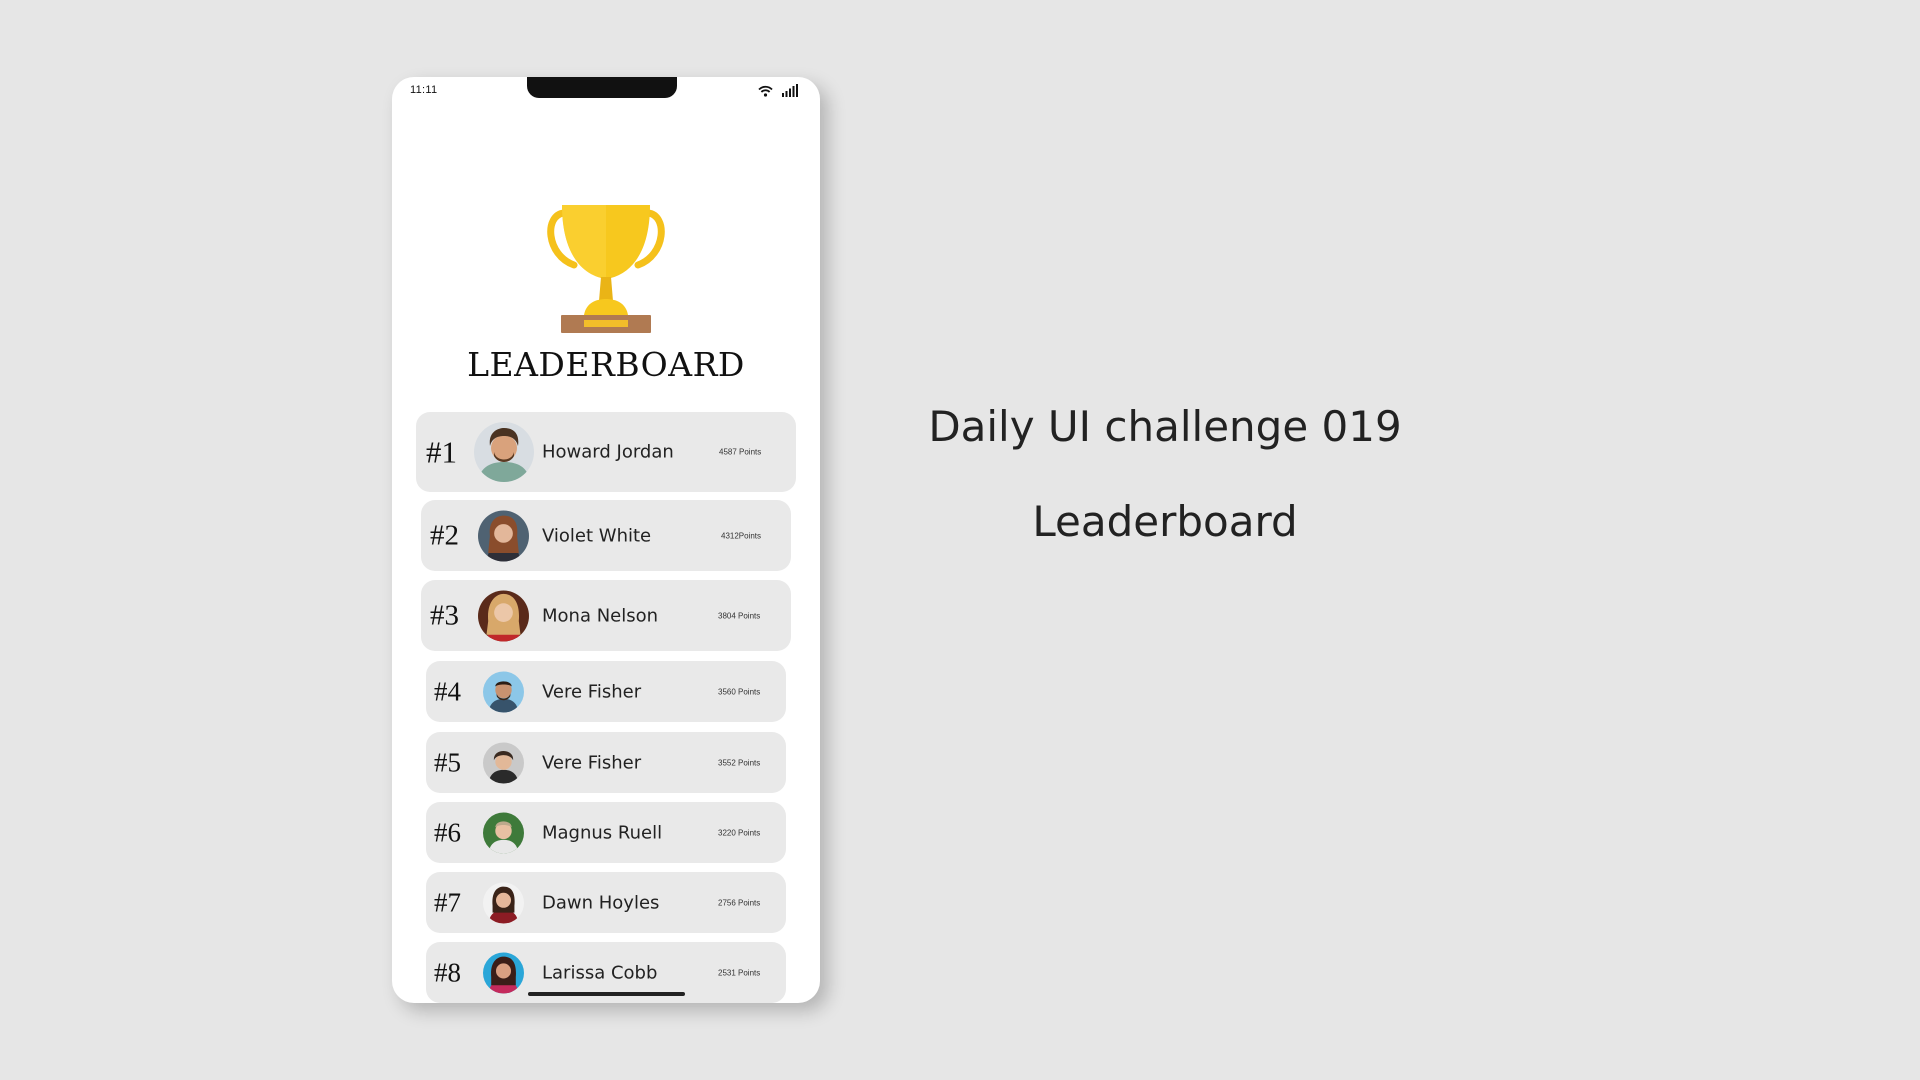 This screenshot has width=1920, height=1080. What do you see at coordinates (444, 615) in the screenshot?
I see `rank-label: #3` at bounding box center [444, 615].